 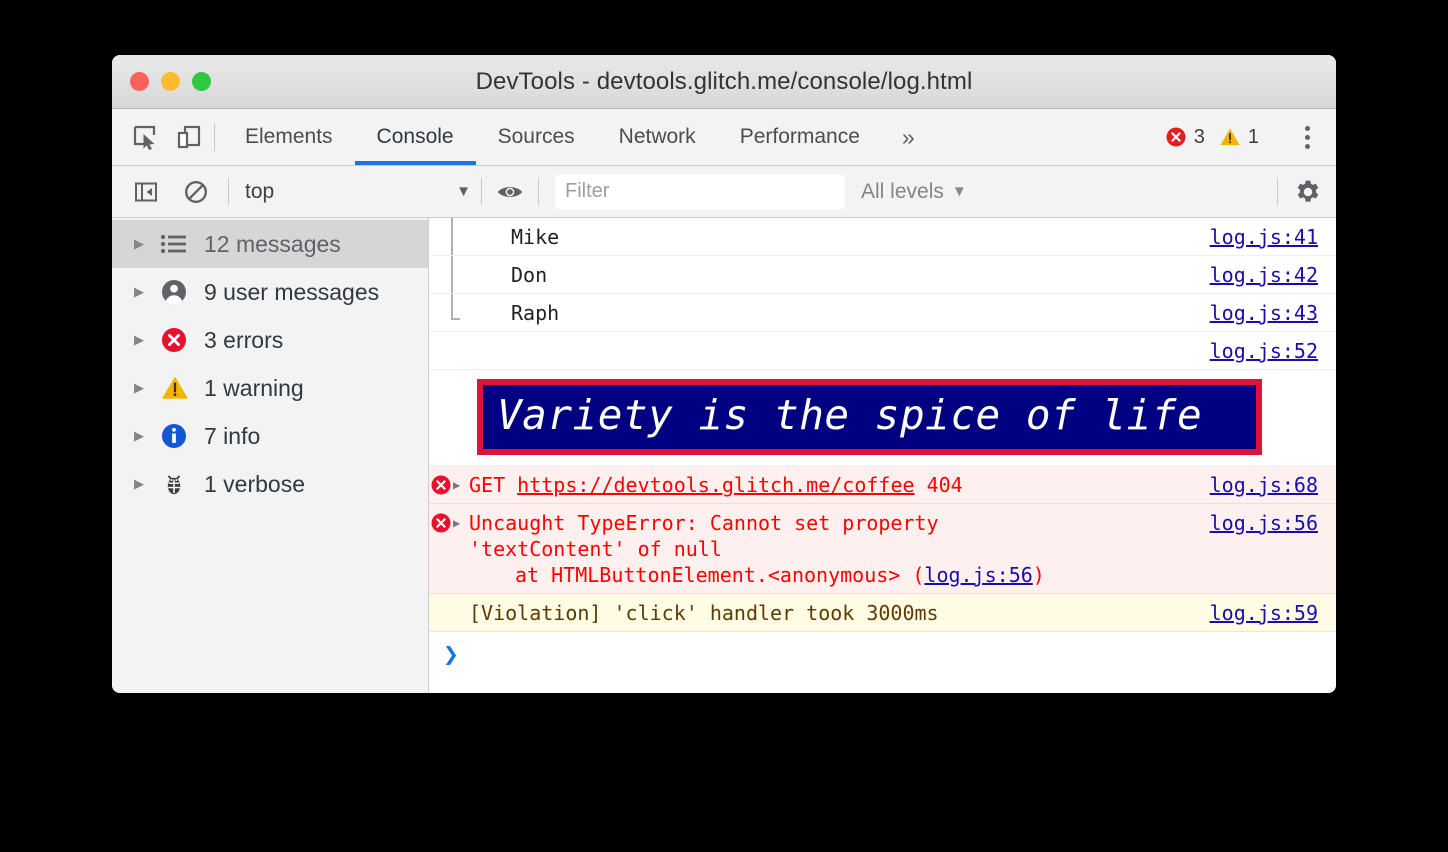 I want to click on filterbar-right, so click(x=1298, y=191).